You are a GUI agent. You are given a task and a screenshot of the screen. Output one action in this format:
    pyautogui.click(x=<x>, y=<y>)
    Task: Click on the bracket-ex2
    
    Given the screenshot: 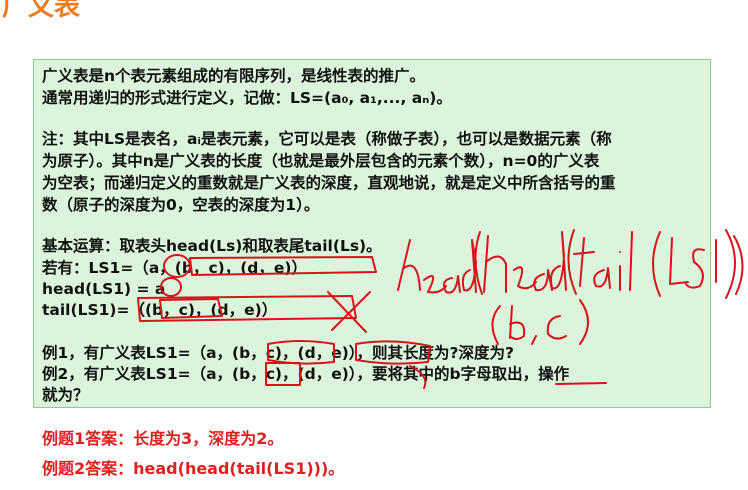 What is the action you would take?
    pyautogui.click(x=418, y=377)
    